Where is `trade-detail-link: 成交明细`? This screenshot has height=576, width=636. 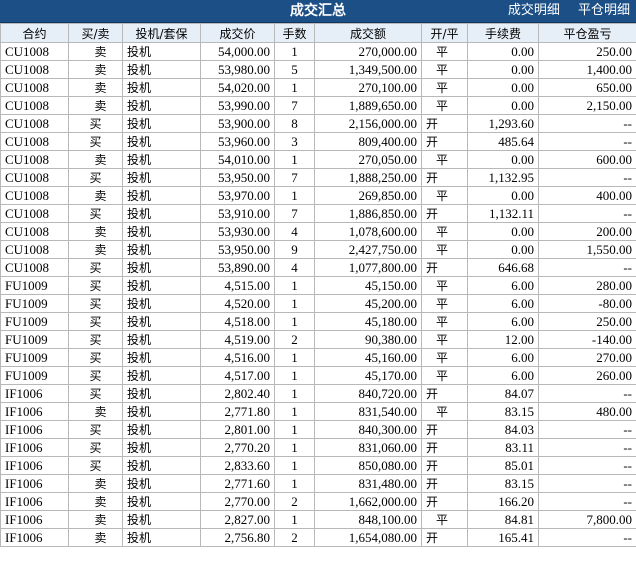
trade-detail-link: 成交明细 is located at coordinates (534, 10).